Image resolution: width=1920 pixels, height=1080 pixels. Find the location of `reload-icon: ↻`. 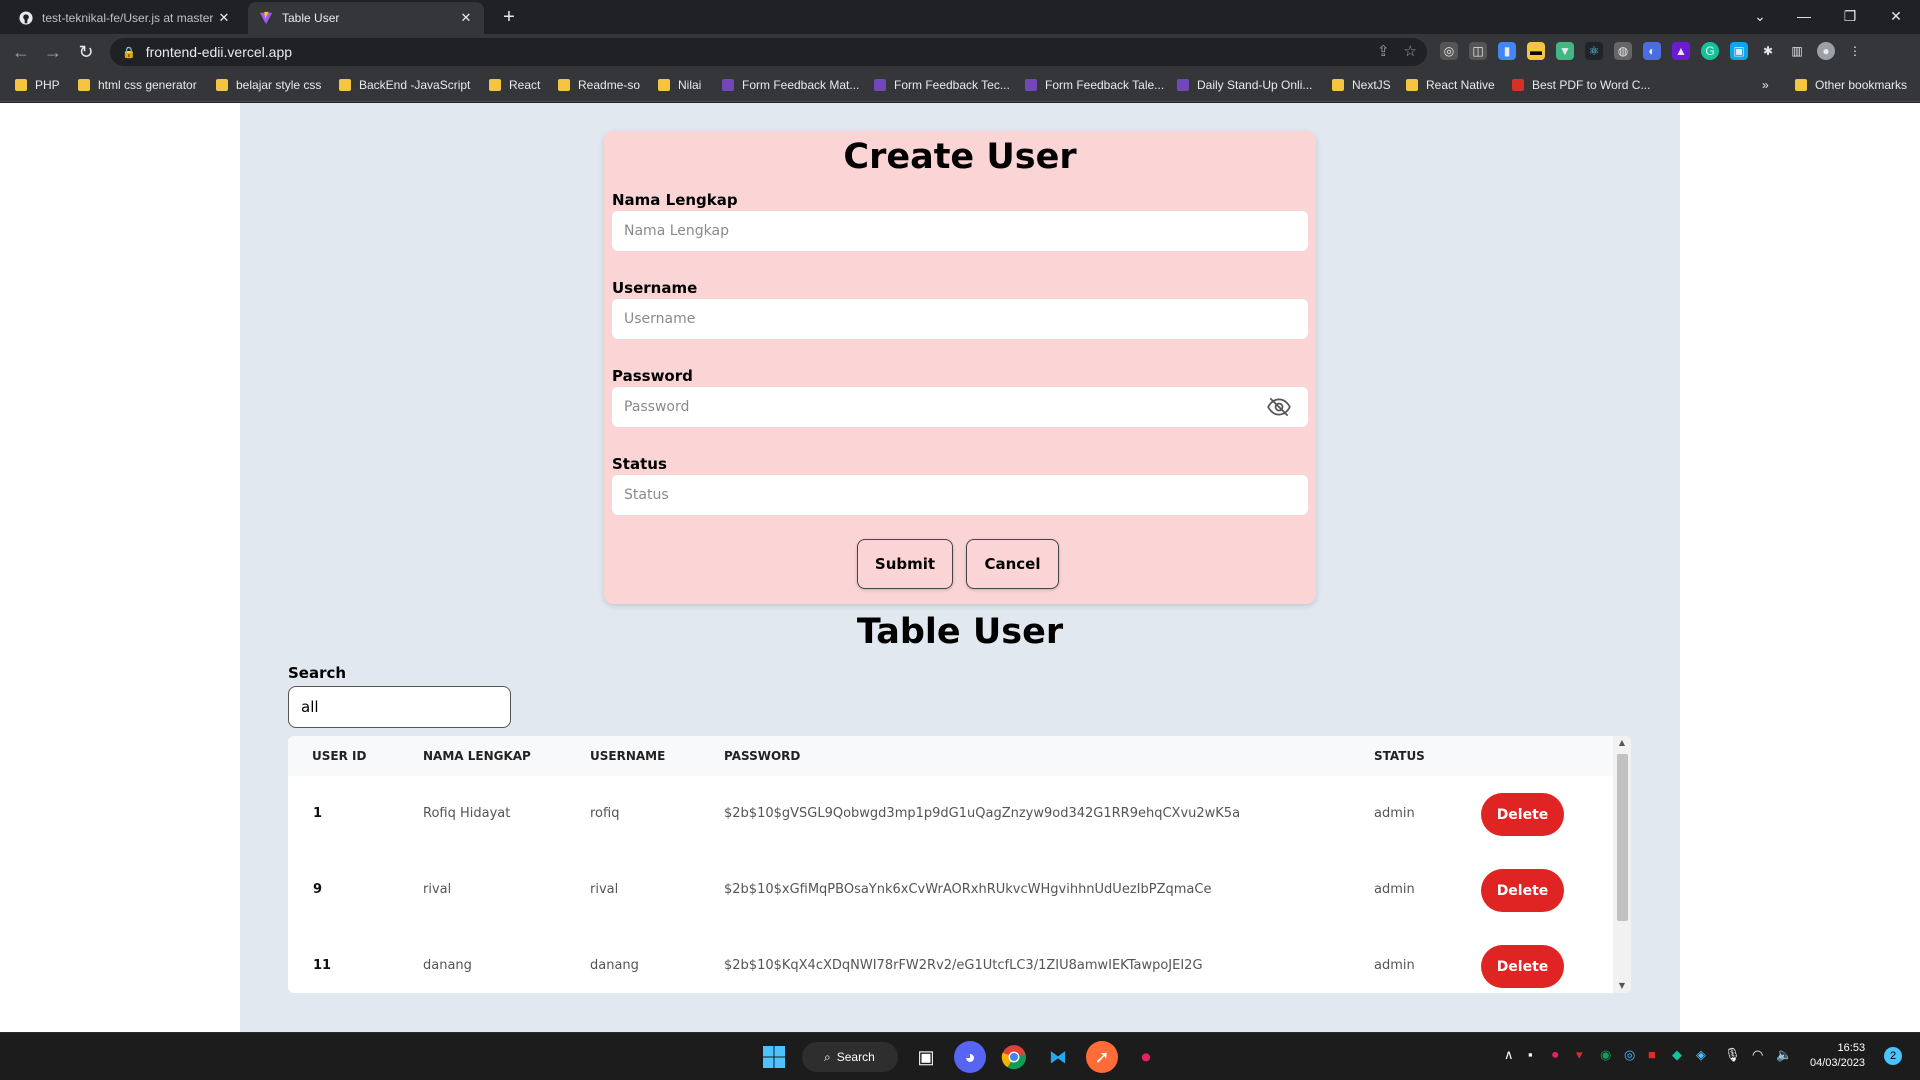

reload-icon: ↻ is located at coordinates (86, 52).